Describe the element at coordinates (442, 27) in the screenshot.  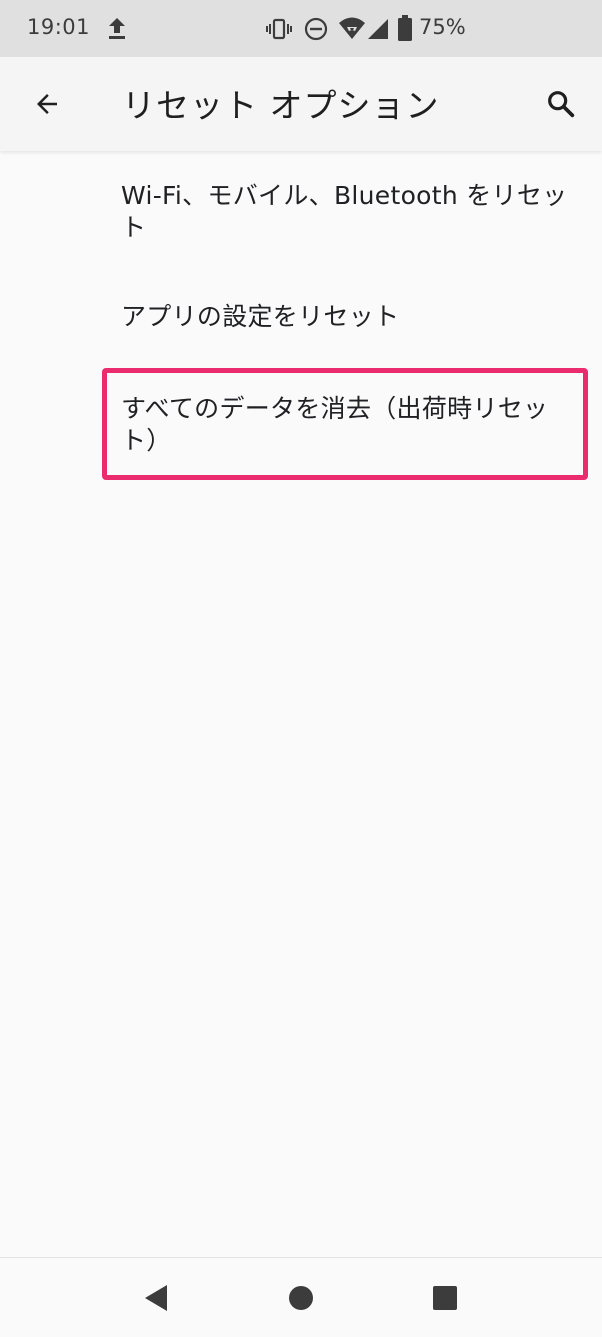
I see `battery-percent: 75%` at that location.